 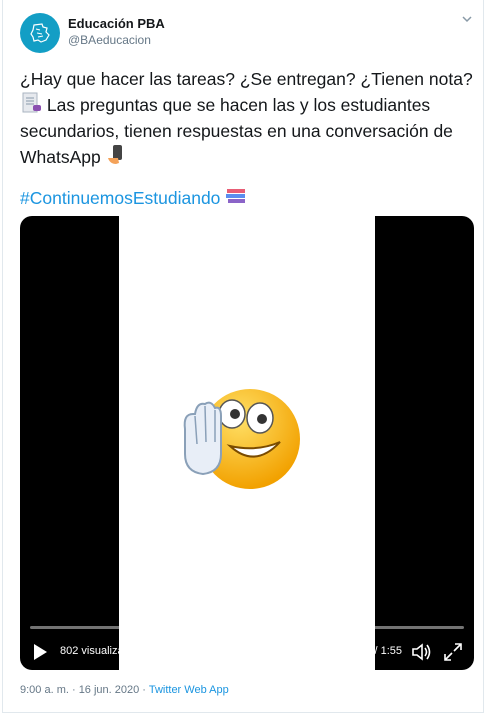 I want to click on author-name: Educación PBA, so click(x=116, y=23).